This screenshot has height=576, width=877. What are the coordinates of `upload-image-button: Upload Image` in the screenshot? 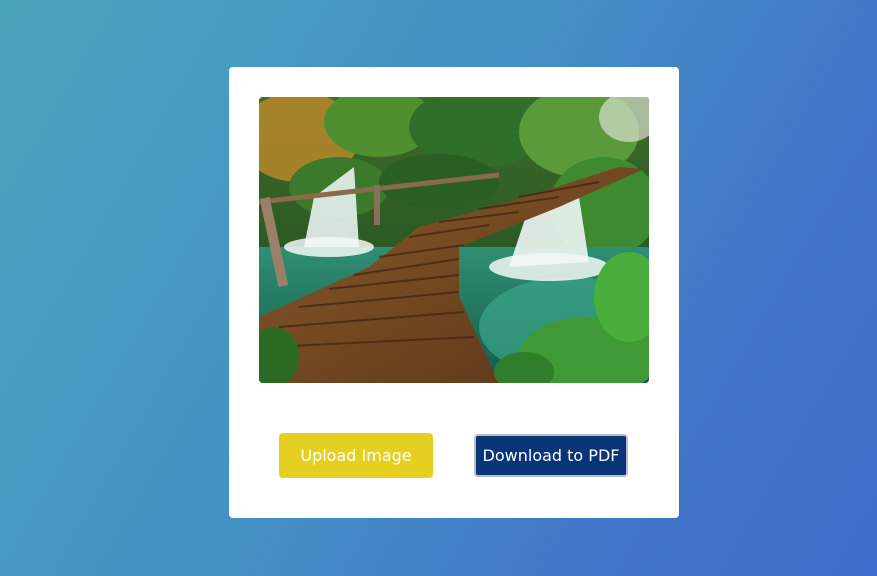 It's located at (356, 455).